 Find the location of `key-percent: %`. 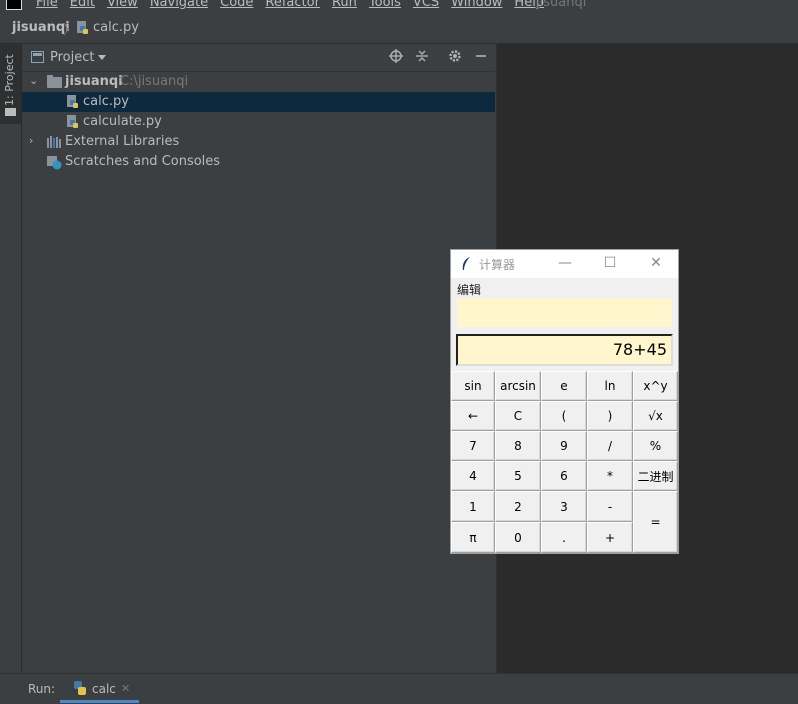

key-percent: % is located at coordinates (655, 446).